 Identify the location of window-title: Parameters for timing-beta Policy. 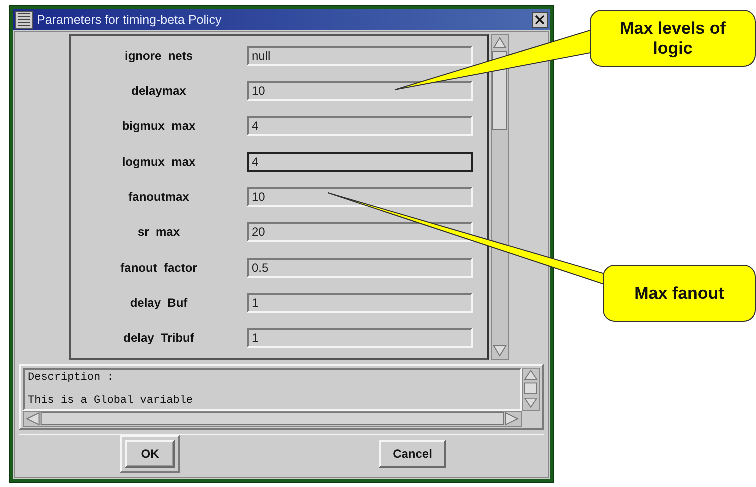
(130, 19).